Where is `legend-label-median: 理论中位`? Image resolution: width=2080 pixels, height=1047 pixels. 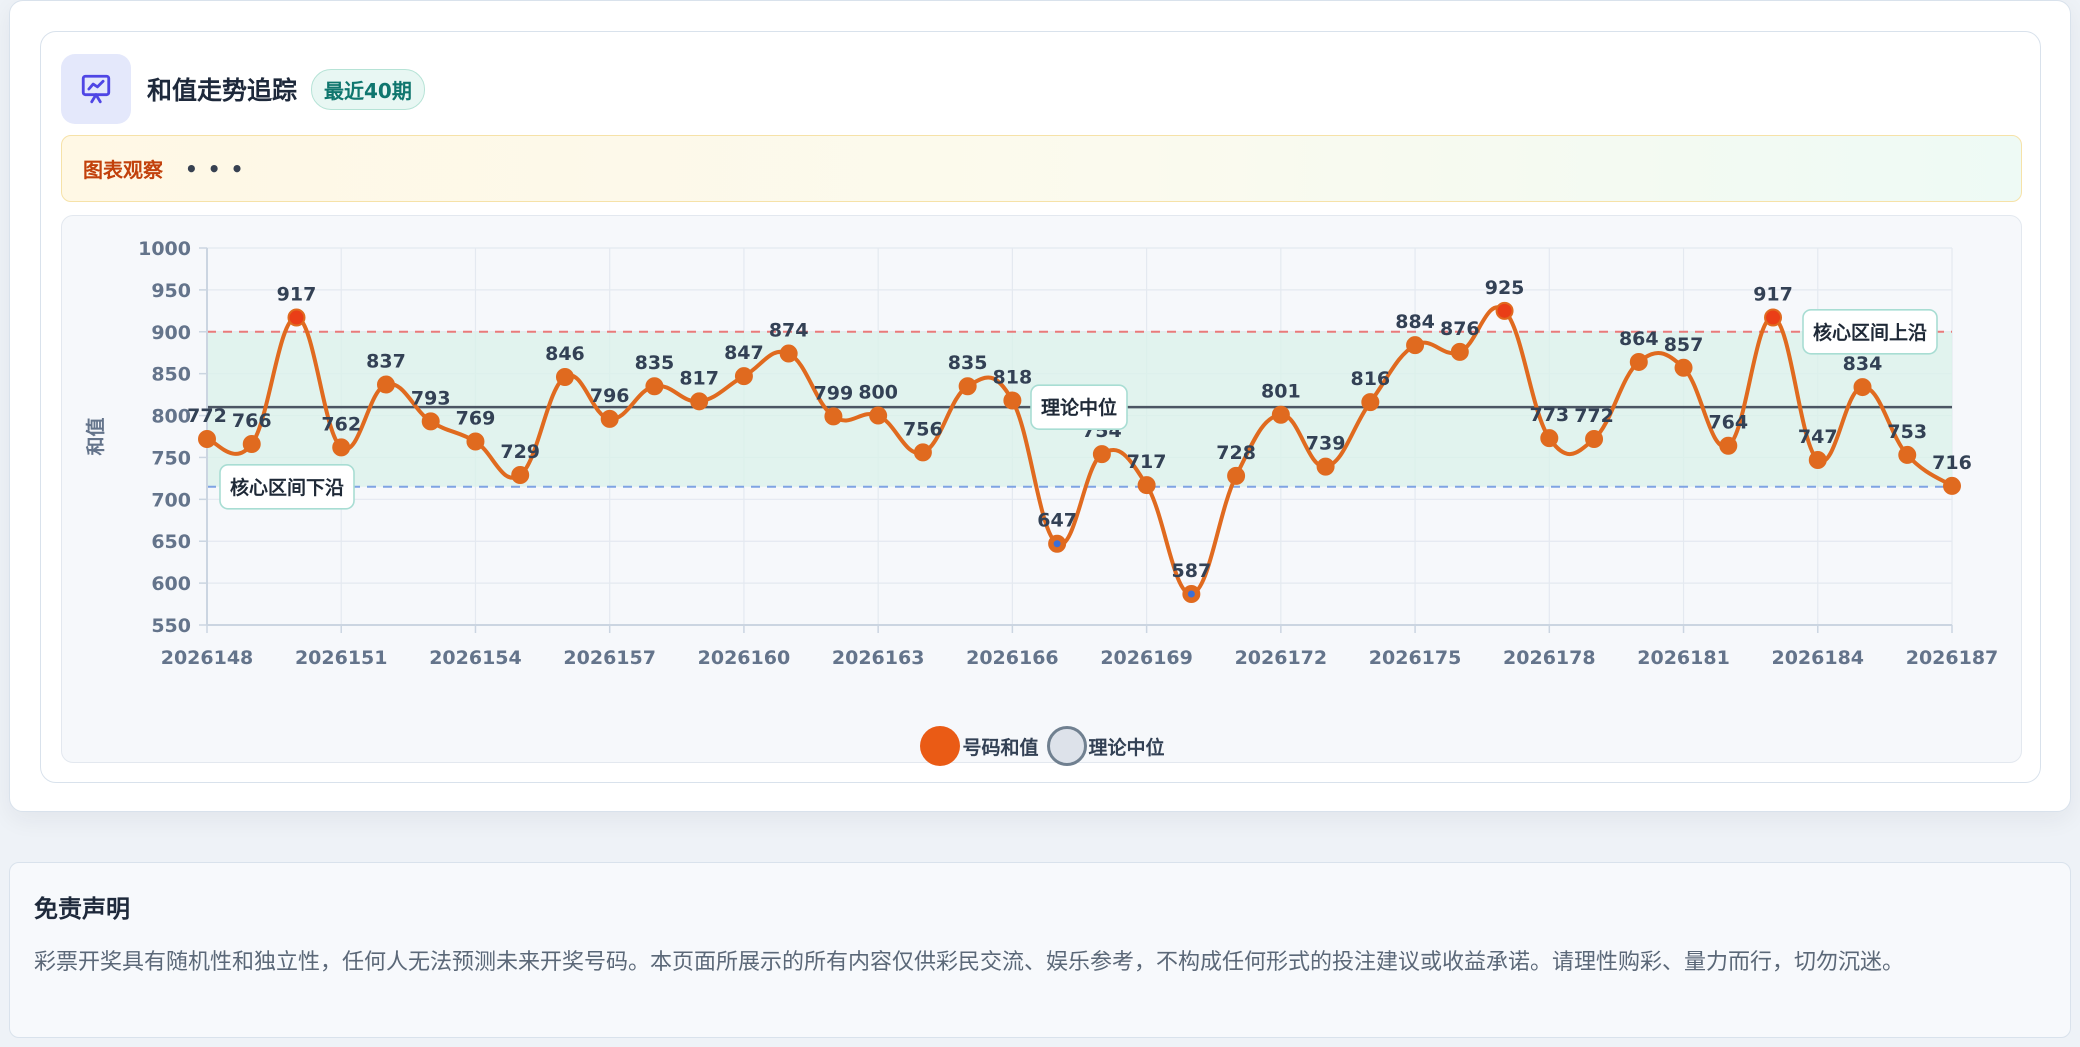 legend-label-median: 理论中位 is located at coordinates (1126, 747).